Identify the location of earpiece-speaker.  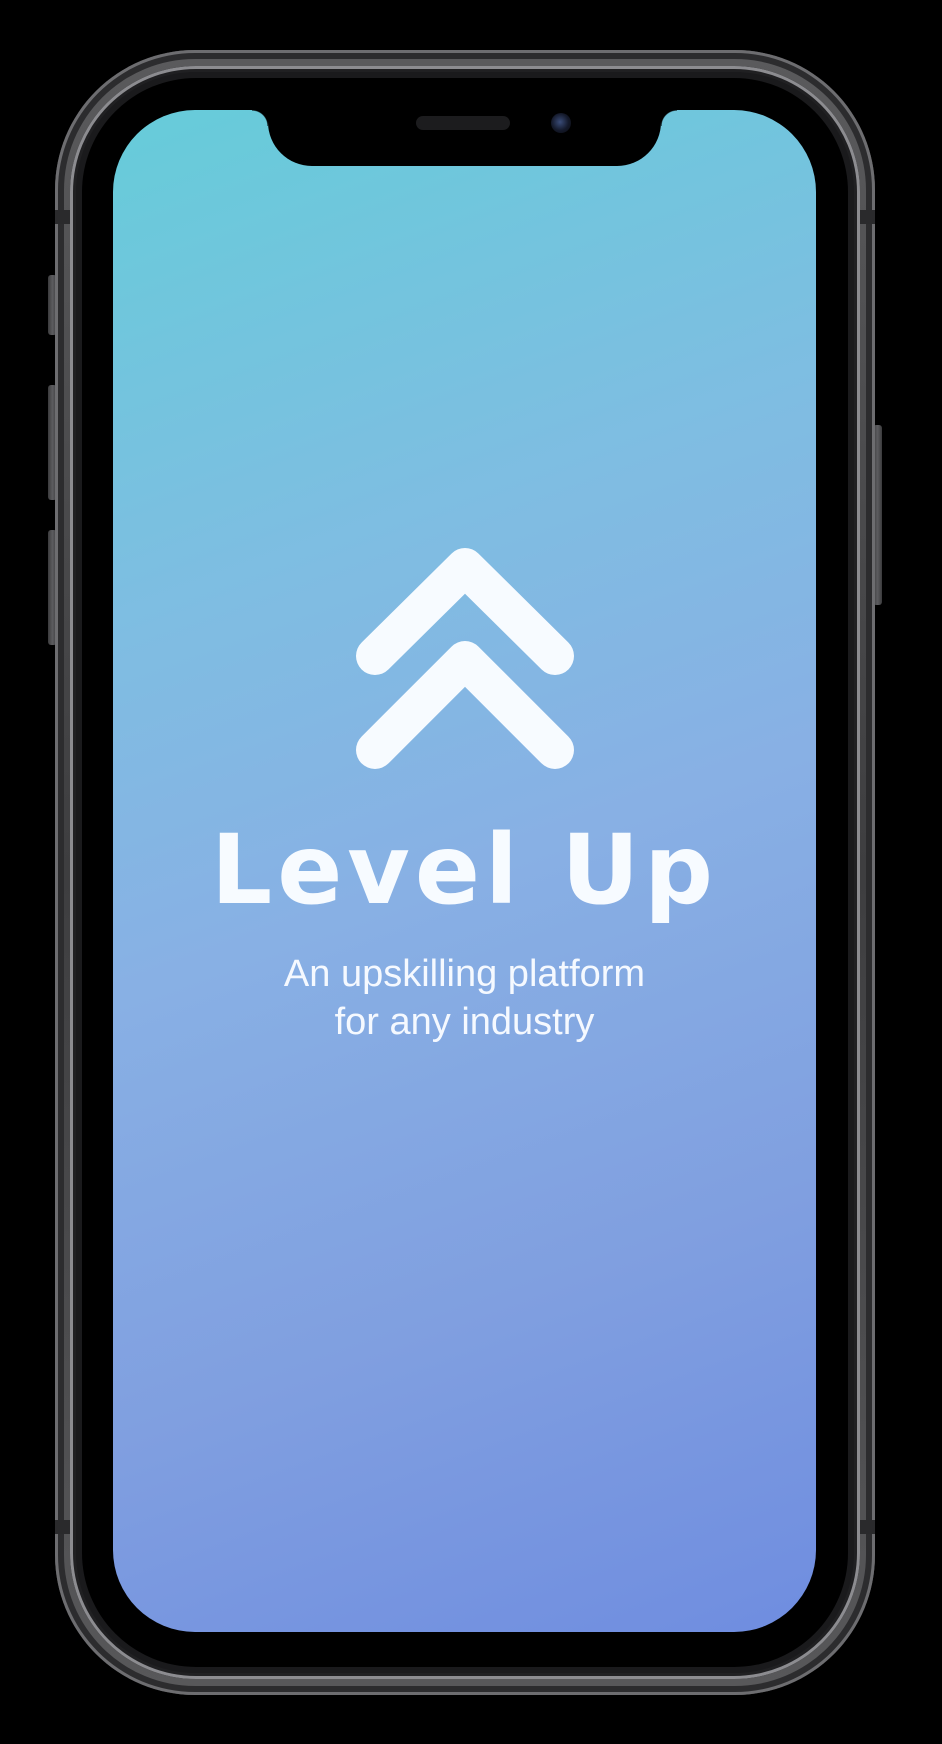
(463, 123).